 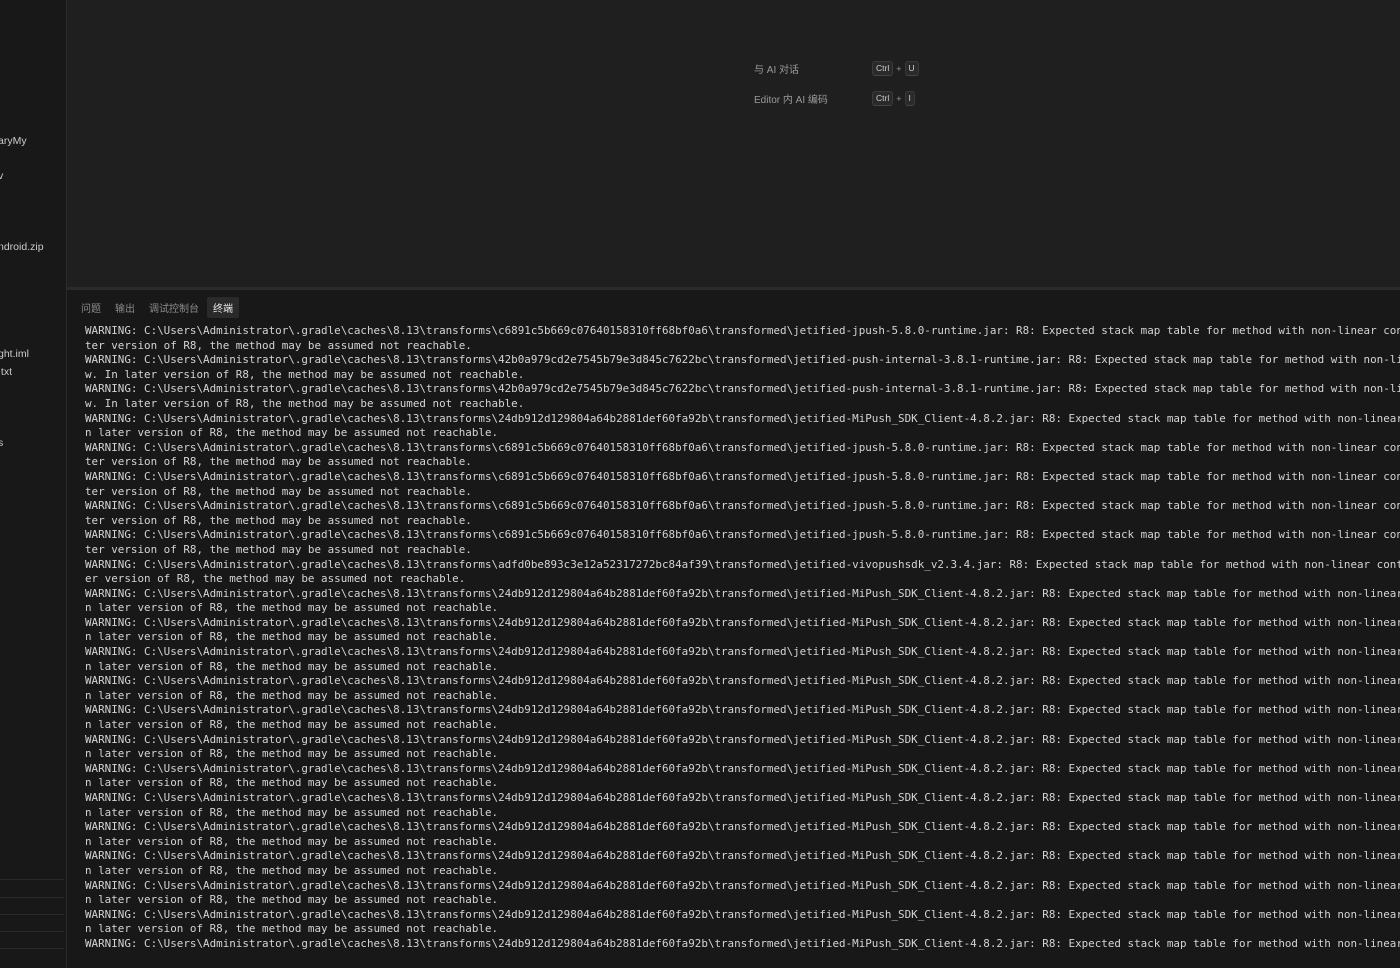 What do you see at coordinates (14, 354) in the screenshot?
I see `explorer-file-item: ght.iml` at bounding box center [14, 354].